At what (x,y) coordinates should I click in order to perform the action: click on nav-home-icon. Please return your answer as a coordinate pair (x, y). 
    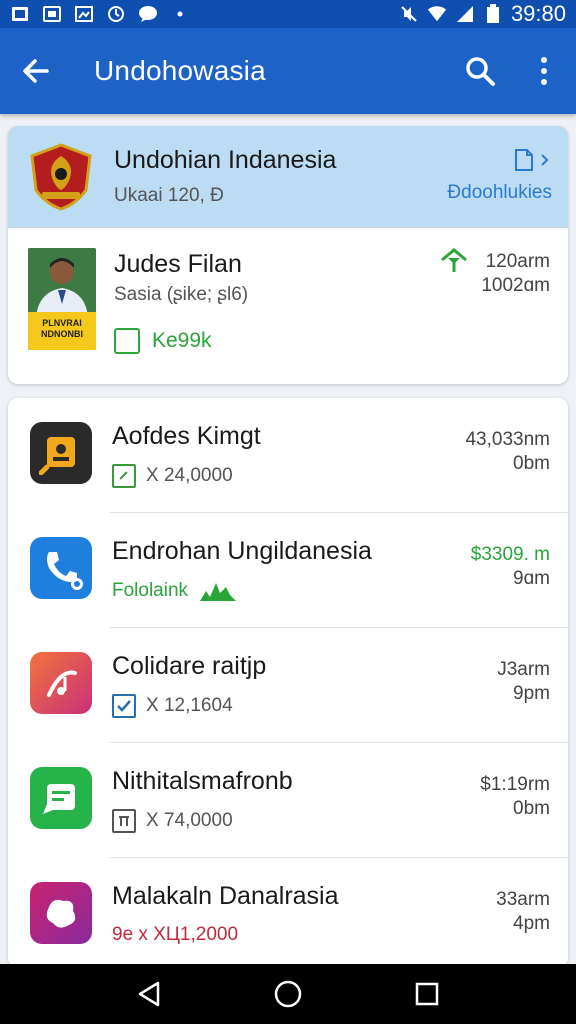
    Looking at the image, I should click on (288, 994).